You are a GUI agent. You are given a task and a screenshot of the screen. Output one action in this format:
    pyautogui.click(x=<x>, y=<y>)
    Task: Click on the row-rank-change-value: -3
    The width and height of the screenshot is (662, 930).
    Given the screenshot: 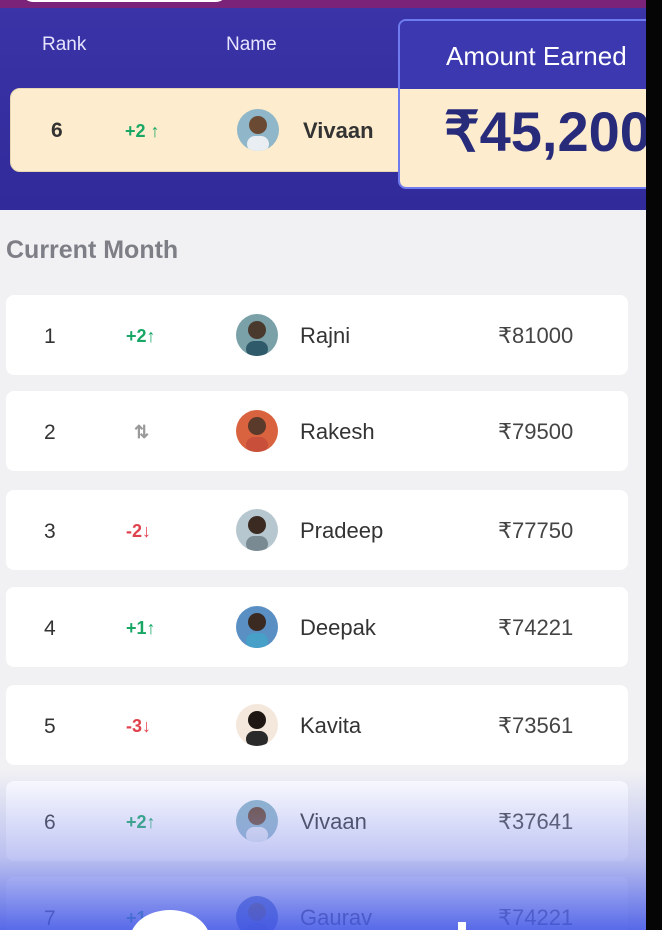 What is the action you would take?
    pyautogui.click(x=134, y=726)
    